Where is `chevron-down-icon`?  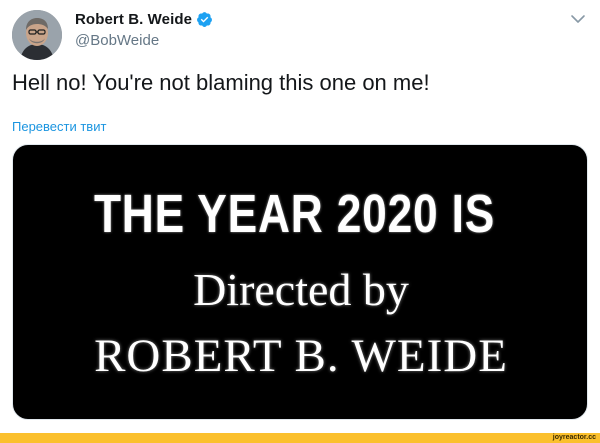
chevron-down-icon is located at coordinates (578, 18).